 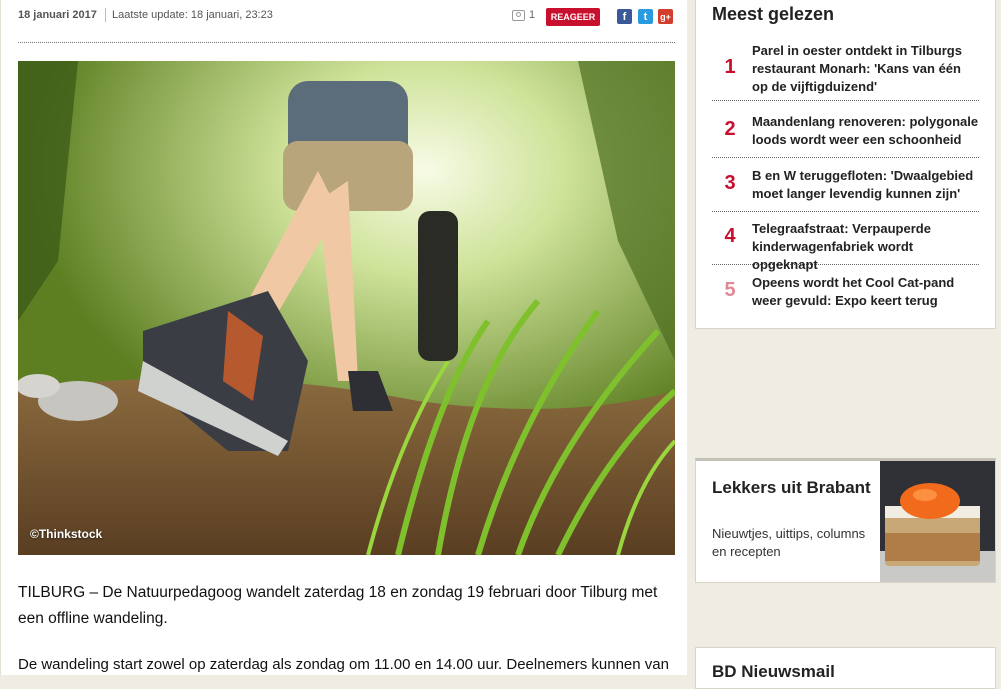 What do you see at coordinates (573, 17) in the screenshot?
I see `react-button: REAGEER` at bounding box center [573, 17].